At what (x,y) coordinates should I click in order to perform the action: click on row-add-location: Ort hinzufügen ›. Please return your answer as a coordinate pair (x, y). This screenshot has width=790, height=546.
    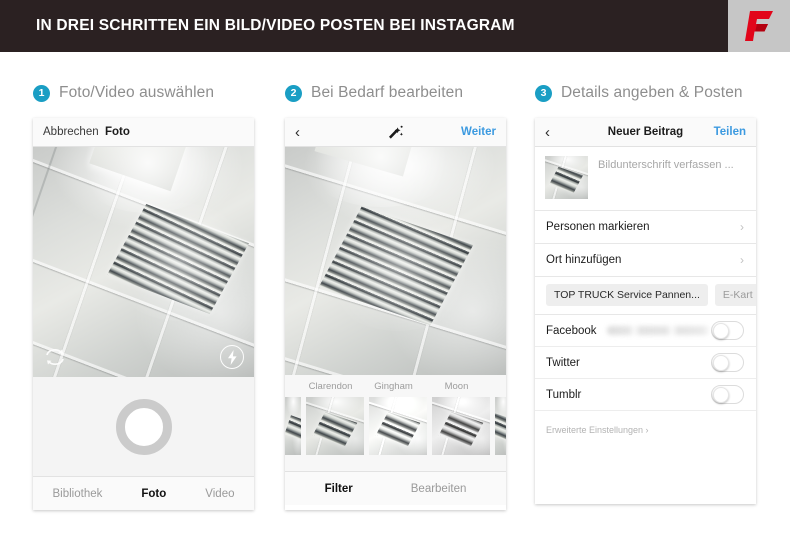
    Looking at the image, I should click on (645, 260).